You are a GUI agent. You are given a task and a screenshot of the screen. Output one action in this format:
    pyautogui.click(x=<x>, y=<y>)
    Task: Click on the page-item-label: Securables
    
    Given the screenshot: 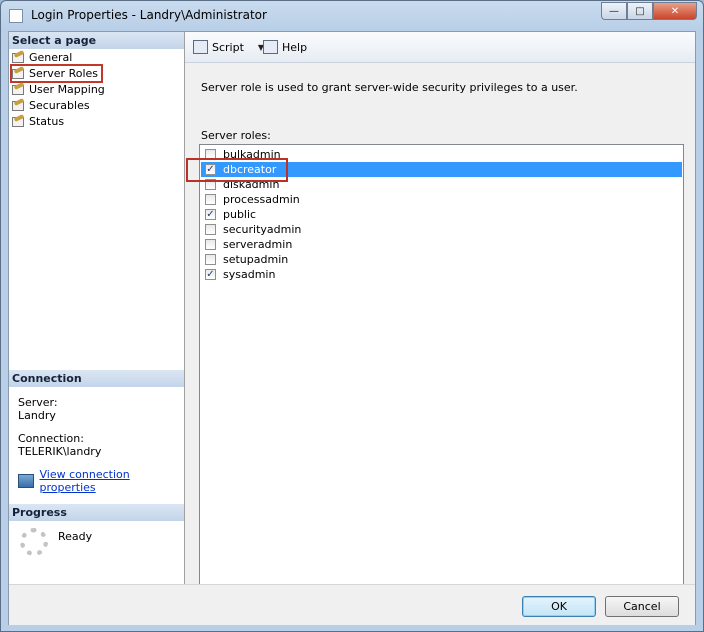 What is the action you would take?
    pyautogui.click(x=59, y=105)
    